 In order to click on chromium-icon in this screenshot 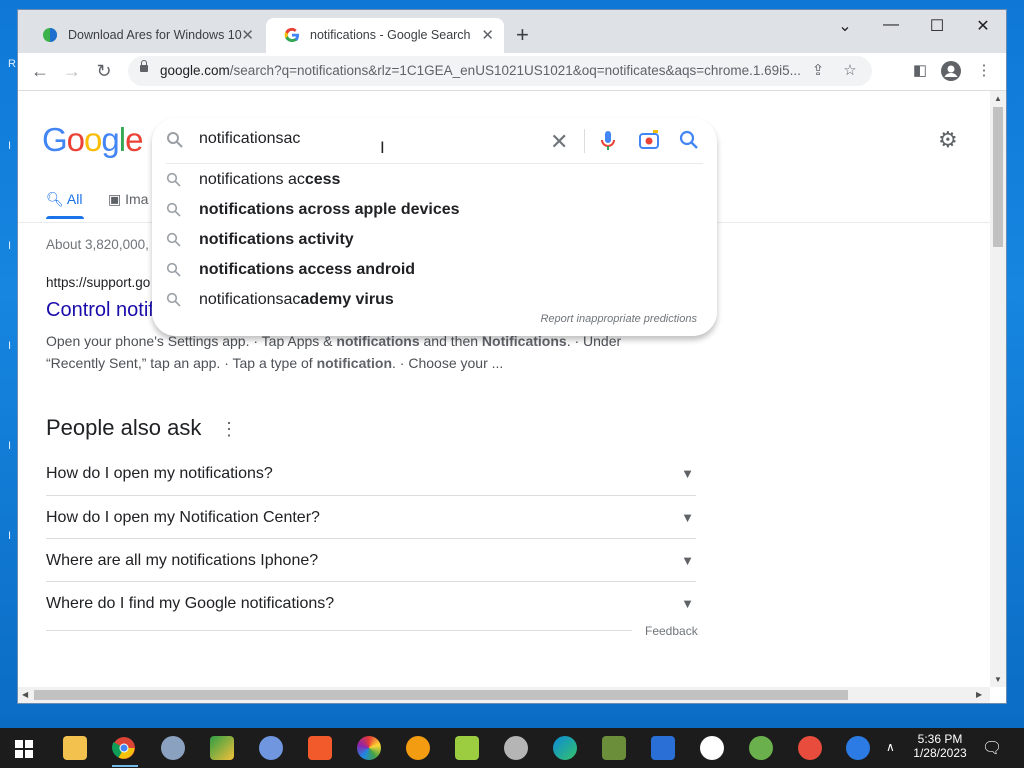, I will do `click(271, 748)`.